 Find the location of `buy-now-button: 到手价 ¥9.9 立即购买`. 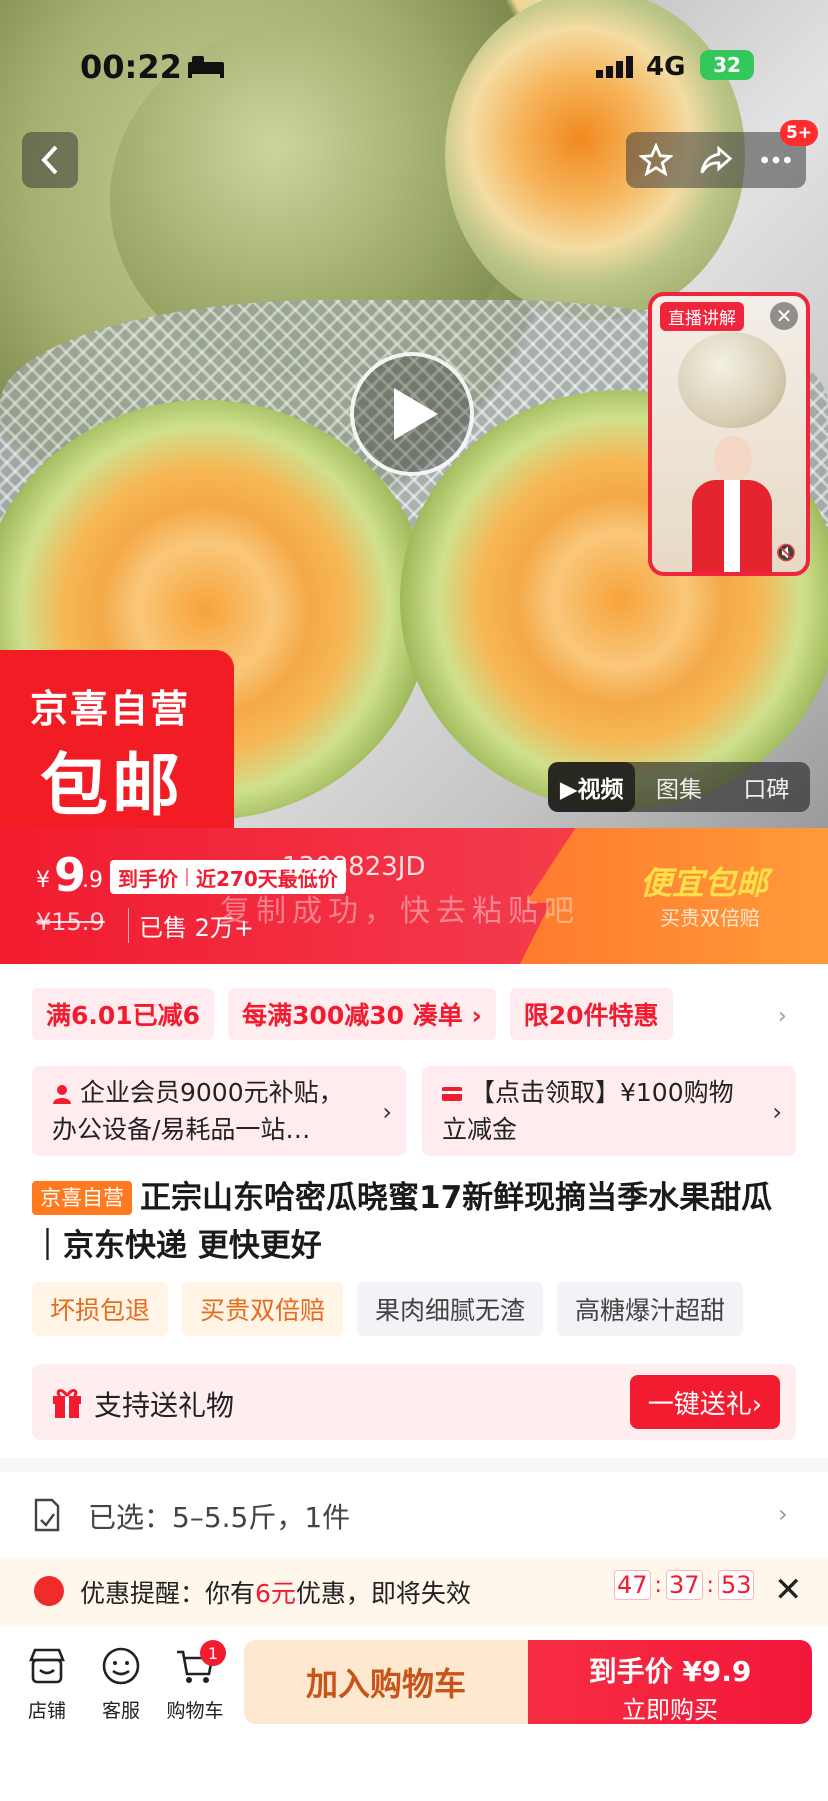

buy-now-button: 到手价 ¥9.9 立即购买 is located at coordinates (670, 1682).